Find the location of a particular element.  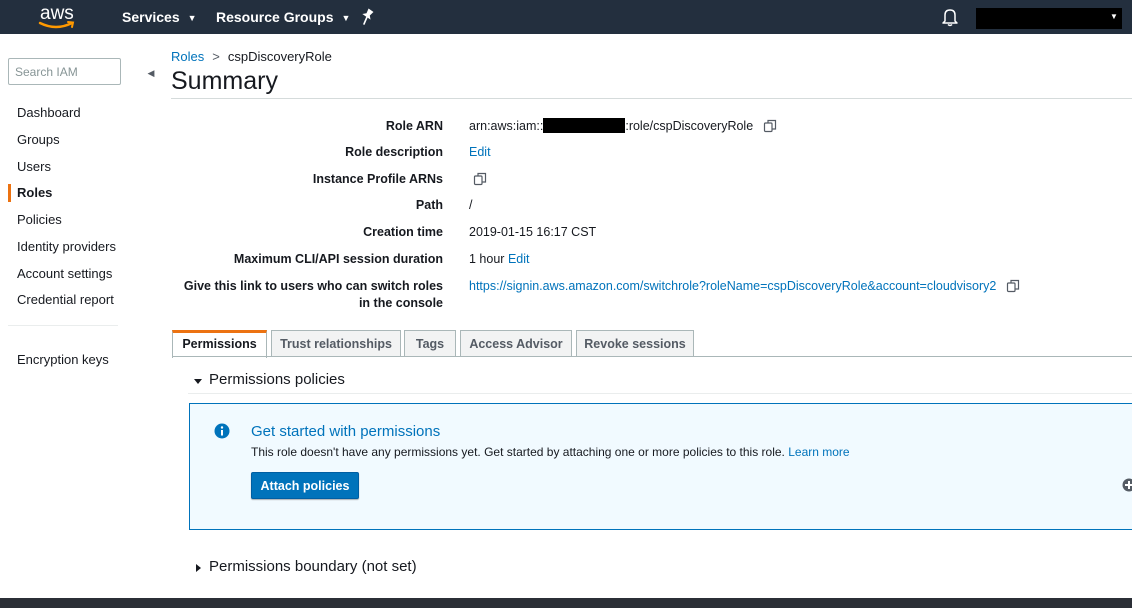

collapse-sidebar-icon: ◀ is located at coordinates (151, 73).